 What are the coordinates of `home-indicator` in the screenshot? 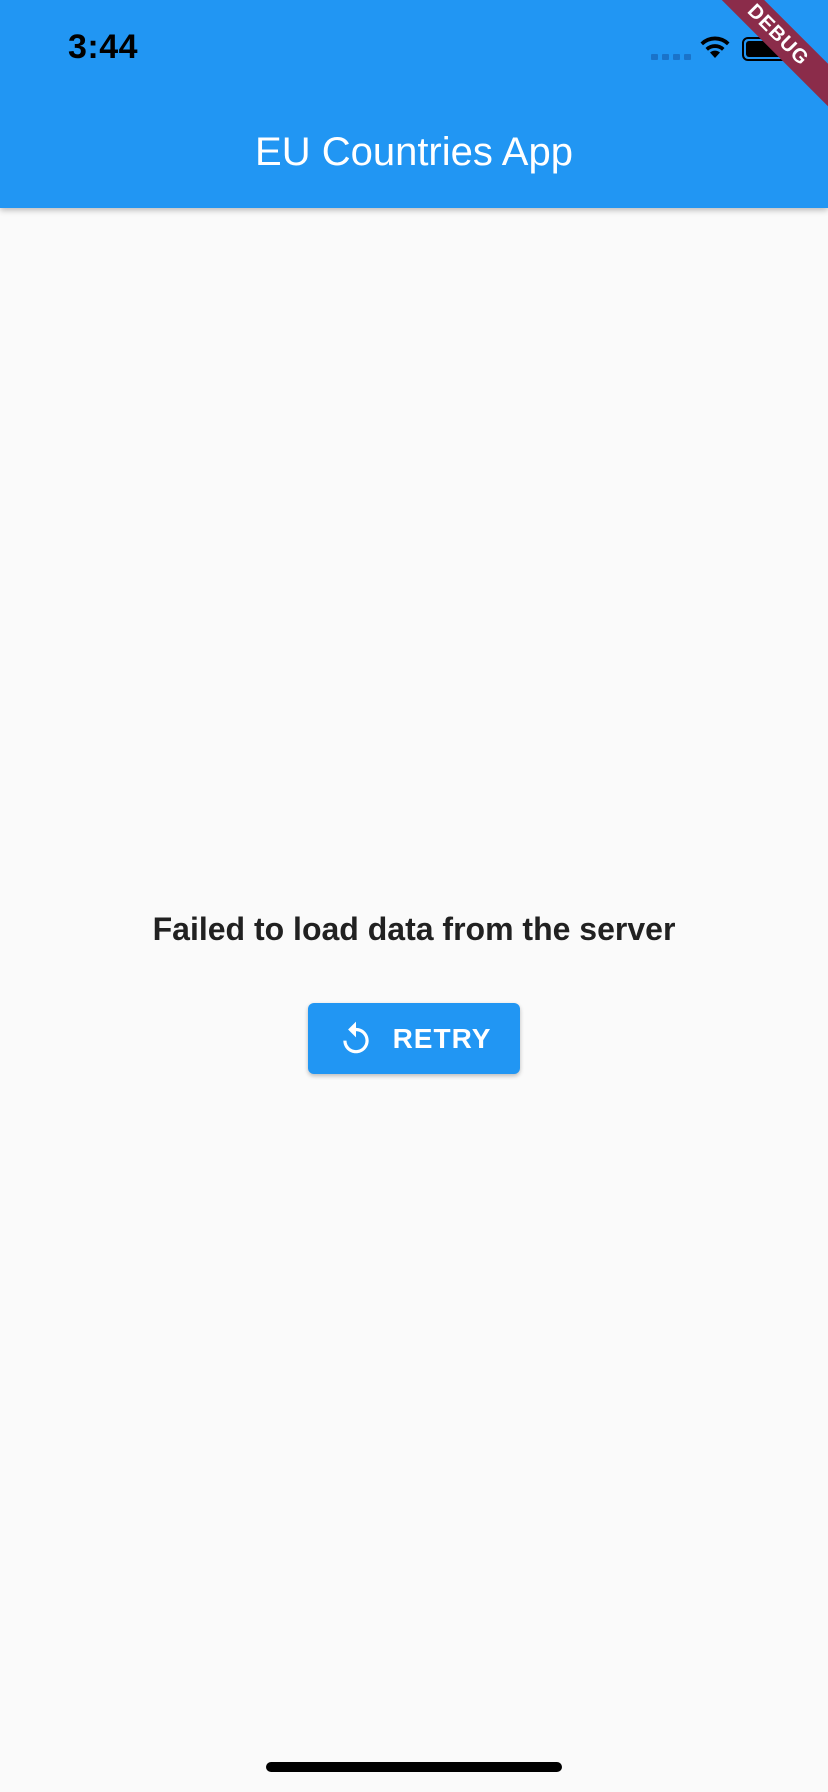 It's located at (414, 1767).